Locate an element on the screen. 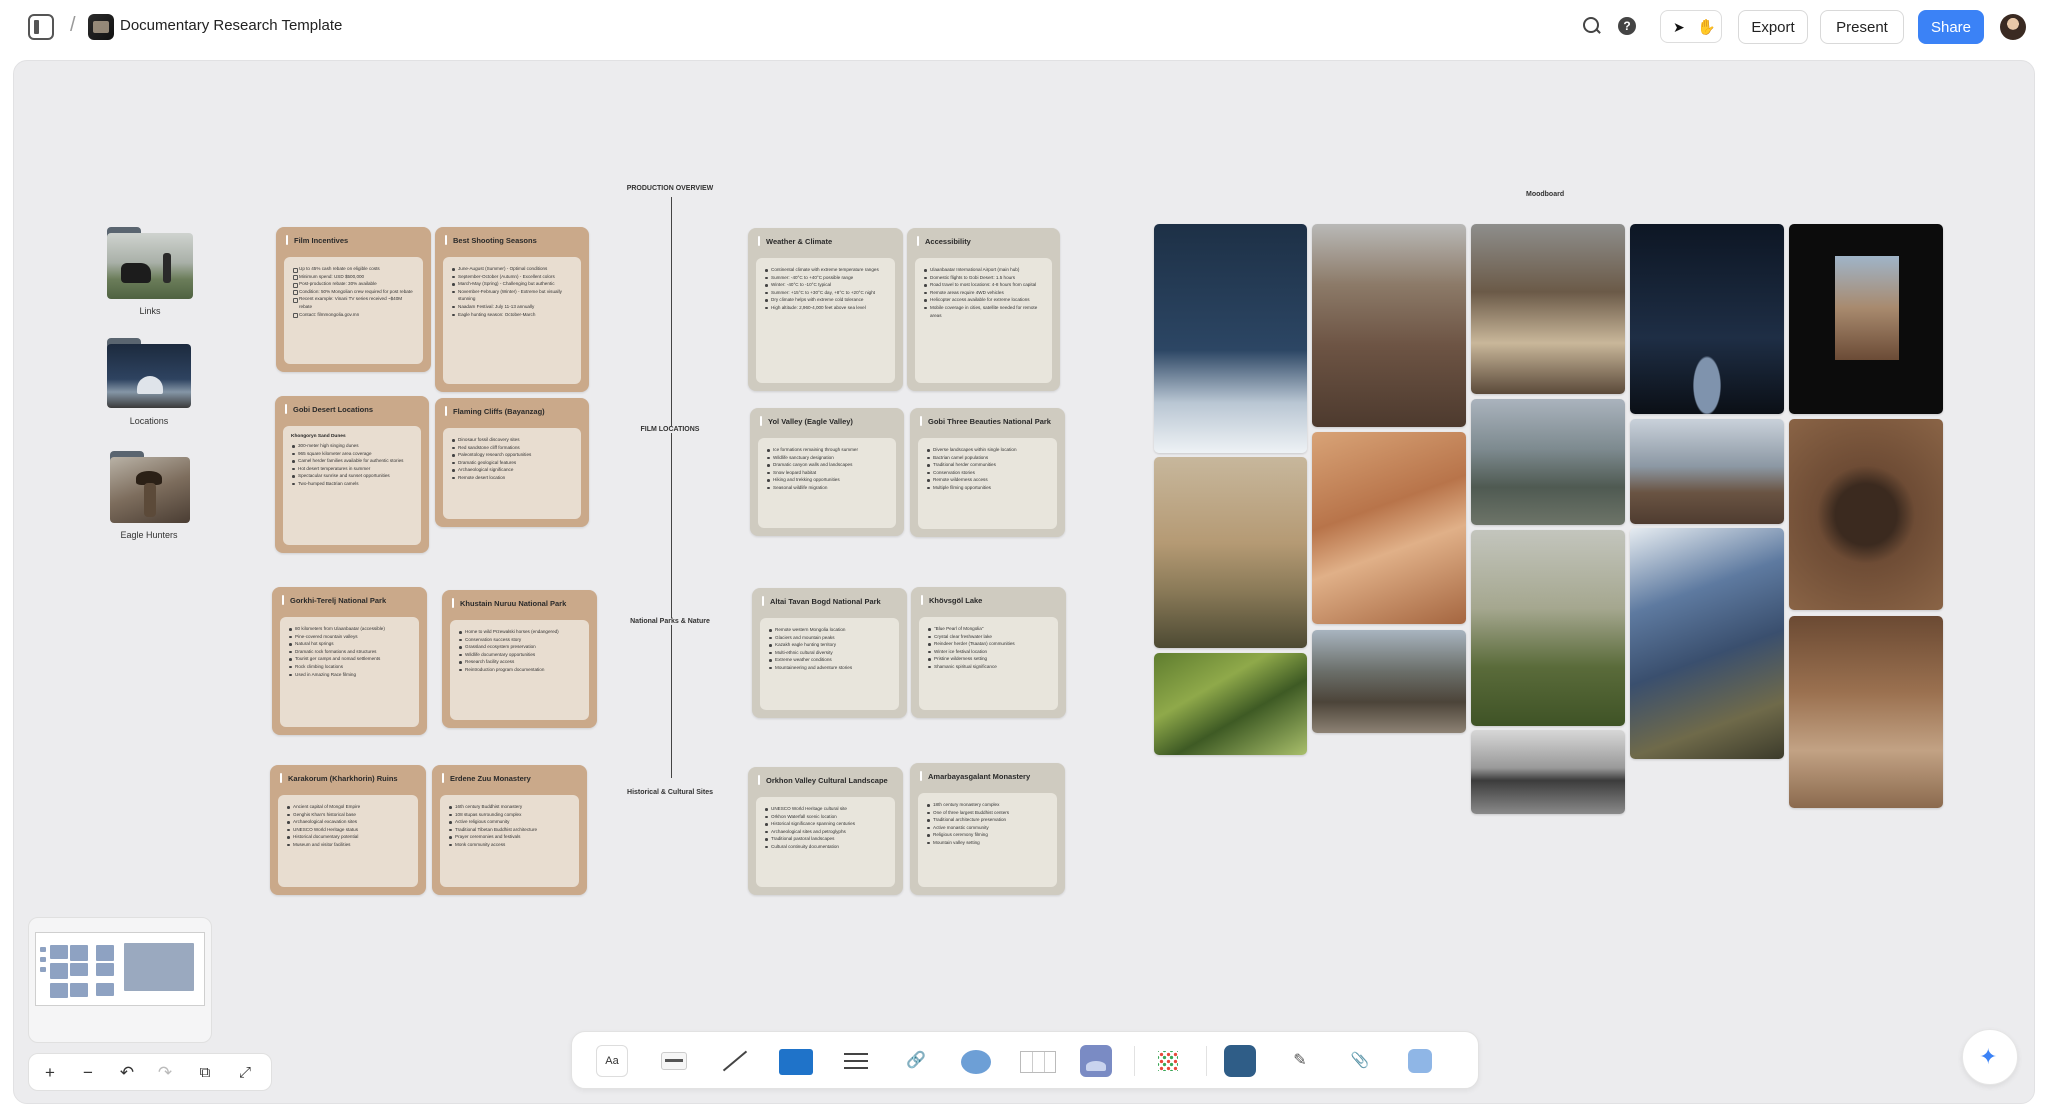 This screenshot has width=2048, height=1116. upload-tool-icon: 📎 is located at coordinates (1360, 1061).